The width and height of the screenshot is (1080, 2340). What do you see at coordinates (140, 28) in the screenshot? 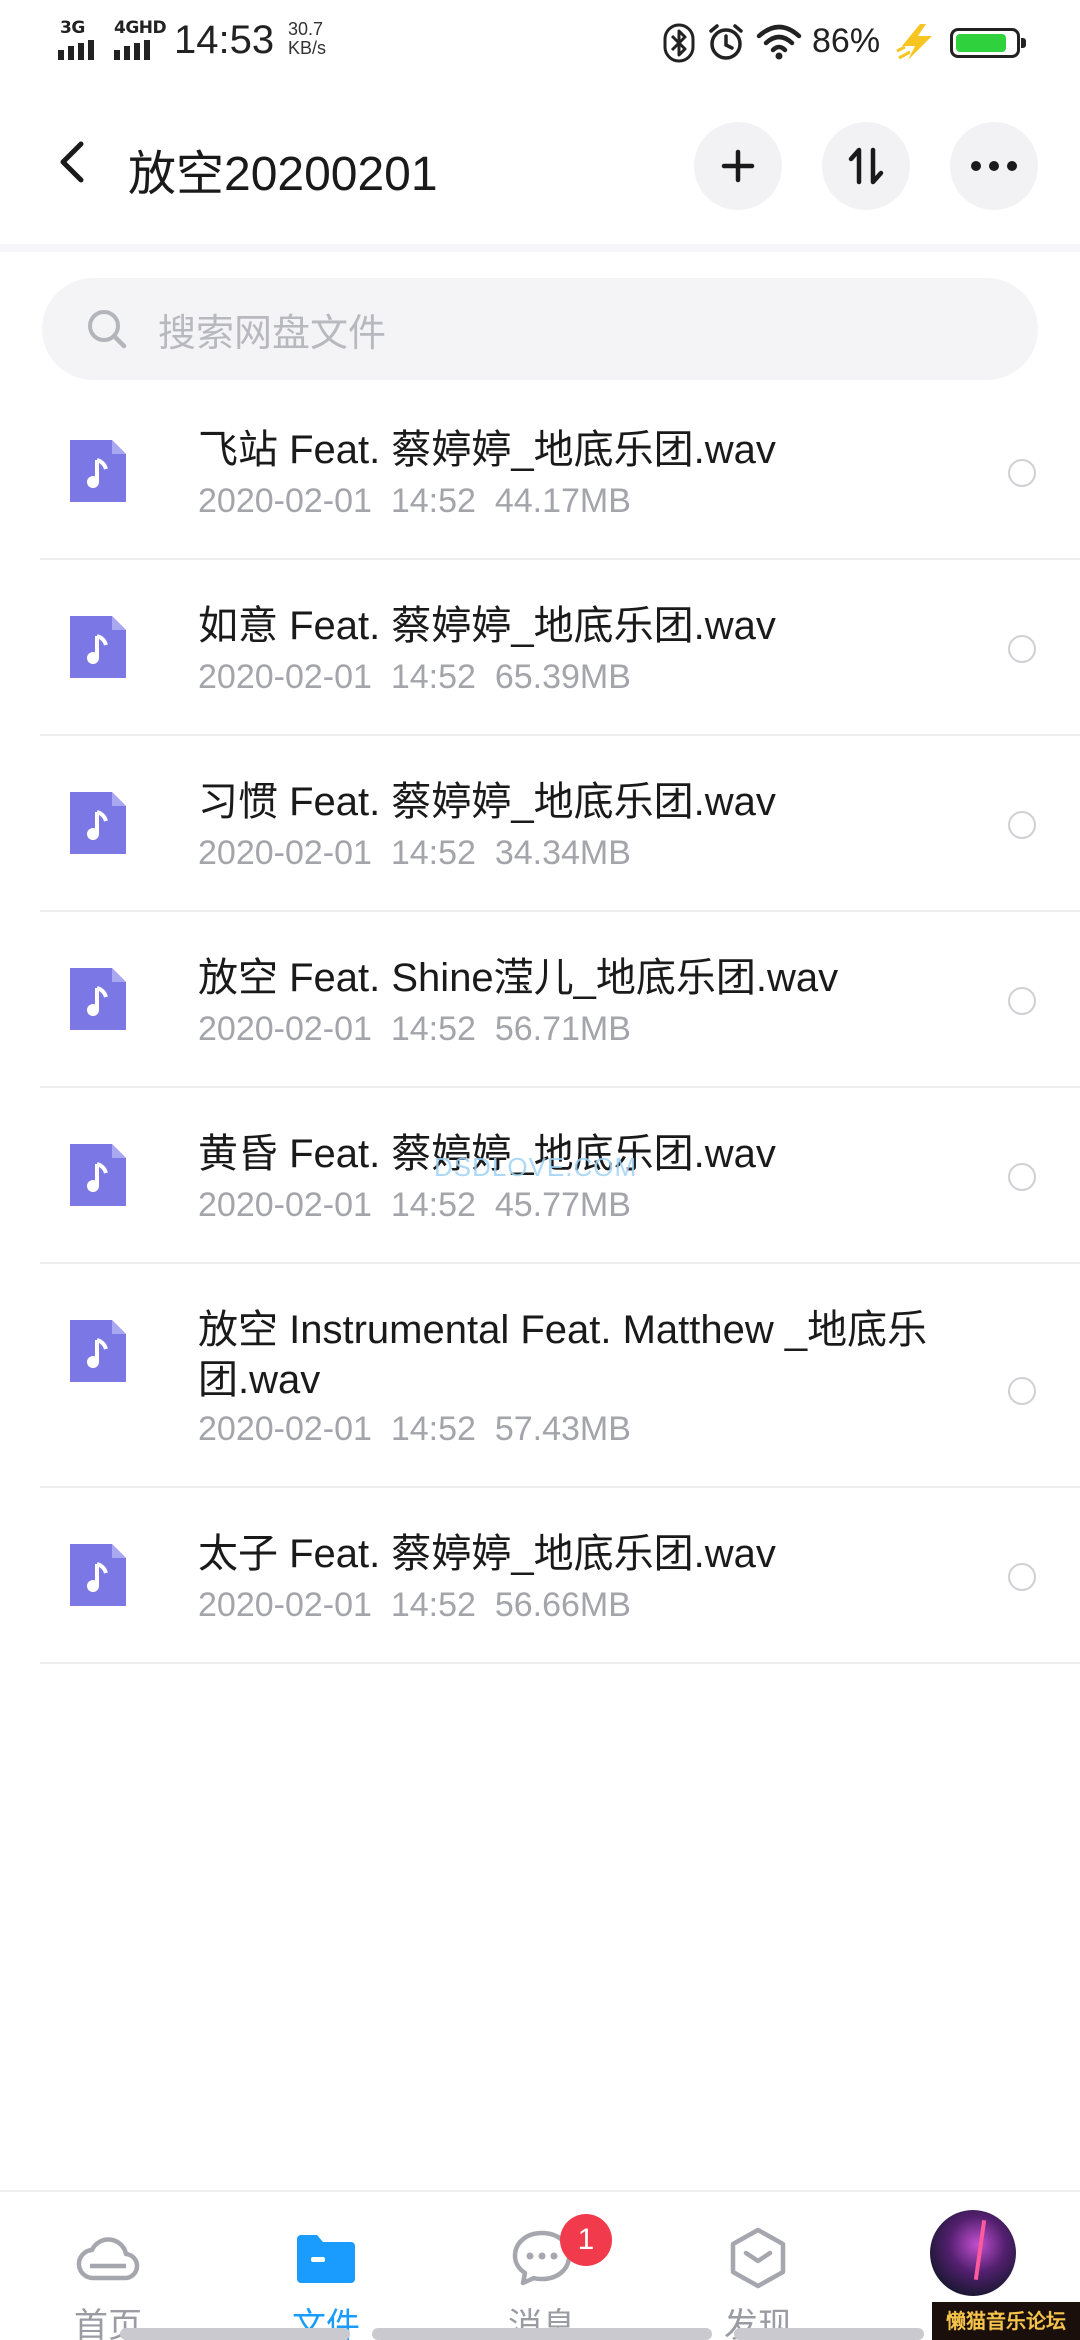
I see `network-type-label: 4GHD` at bounding box center [140, 28].